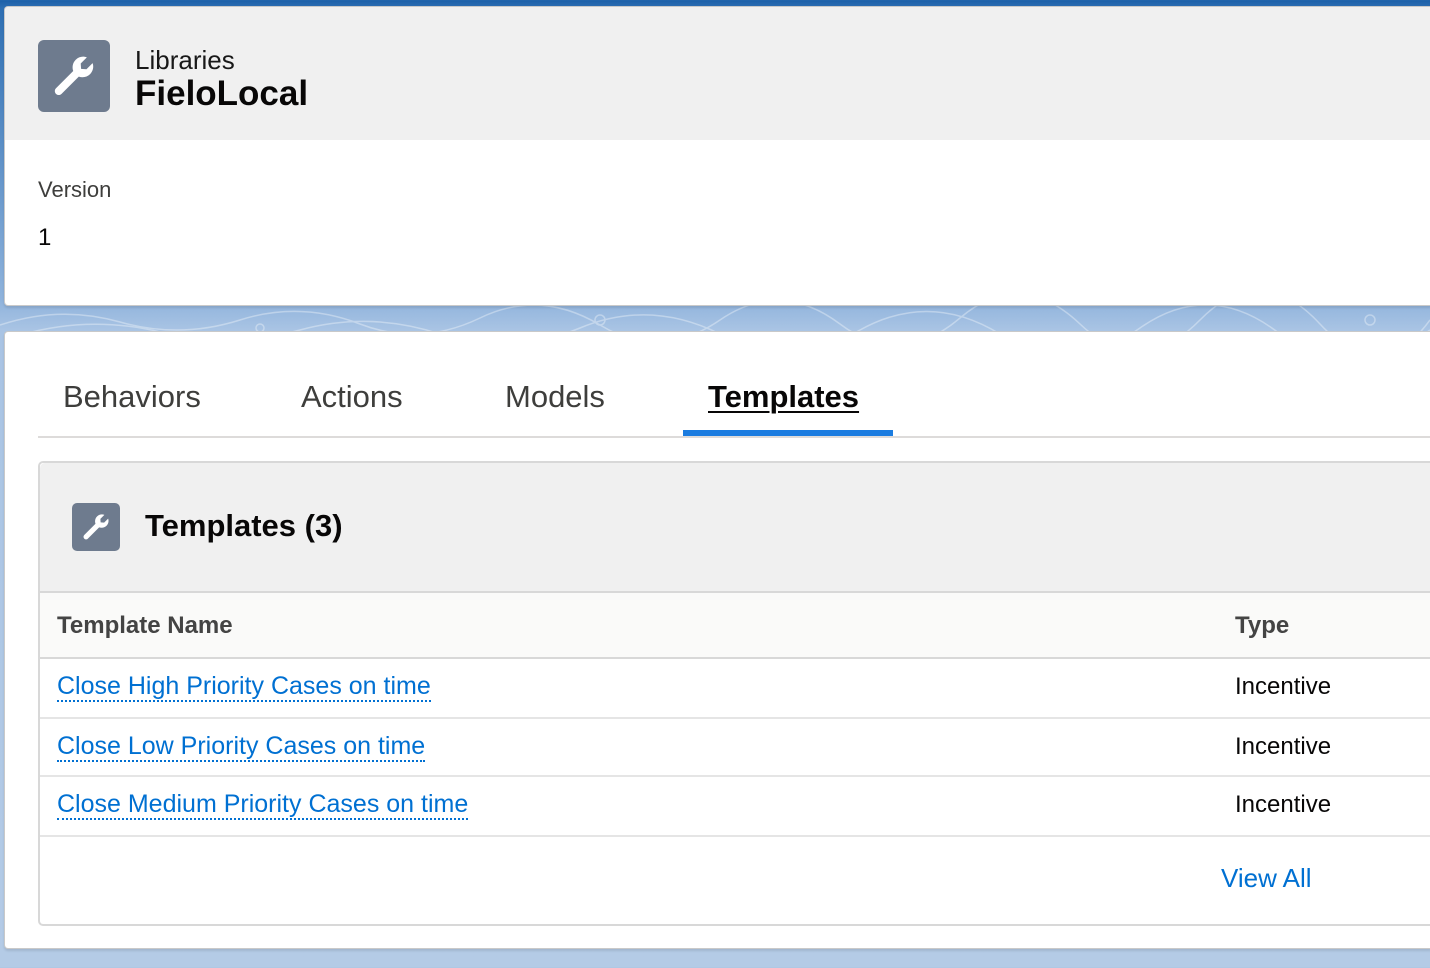  What do you see at coordinates (717, 73) in the screenshot?
I see `record-header: Libraries FieloLocal` at bounding box center [717, 73].